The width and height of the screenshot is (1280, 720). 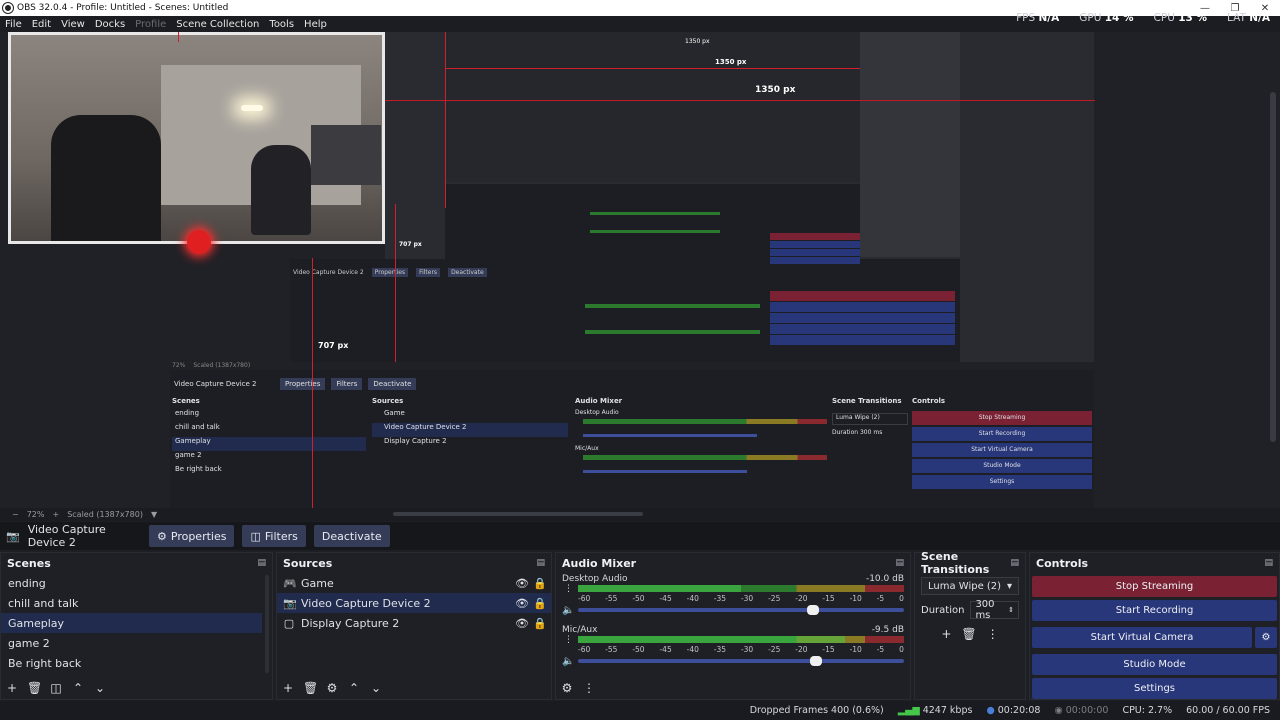 What do you see at coordinates (414, 603) in the screenshot?
I see `source-item-selected: 📷 Video Capture Device 2 👁 🔒` at bounding box center [414, 603].